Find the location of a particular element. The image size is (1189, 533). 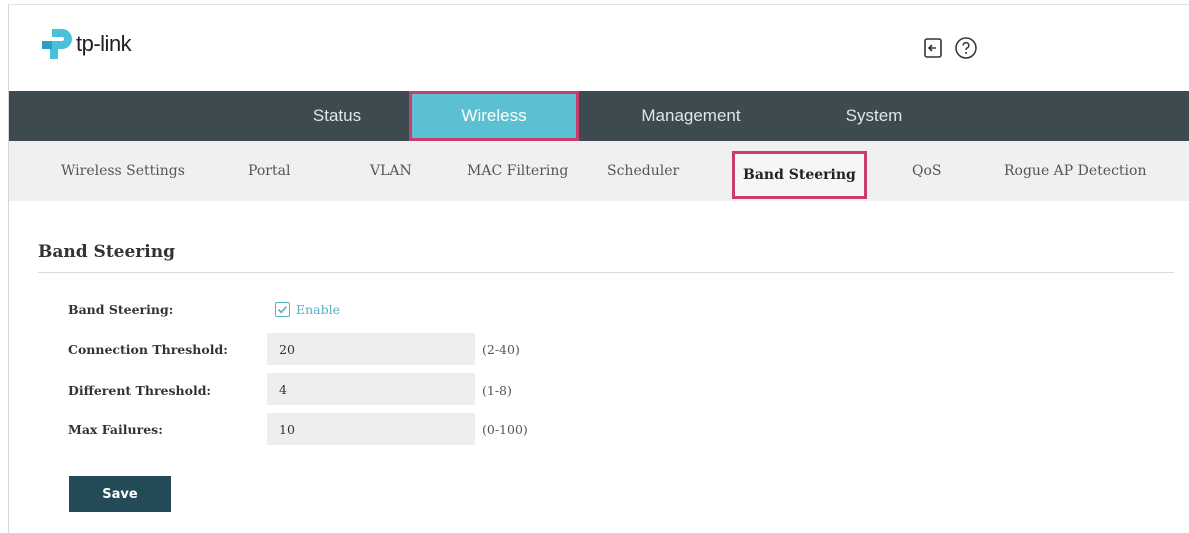

sub-nav-scheduler: Scheduler is located at coordinates (643, 171).